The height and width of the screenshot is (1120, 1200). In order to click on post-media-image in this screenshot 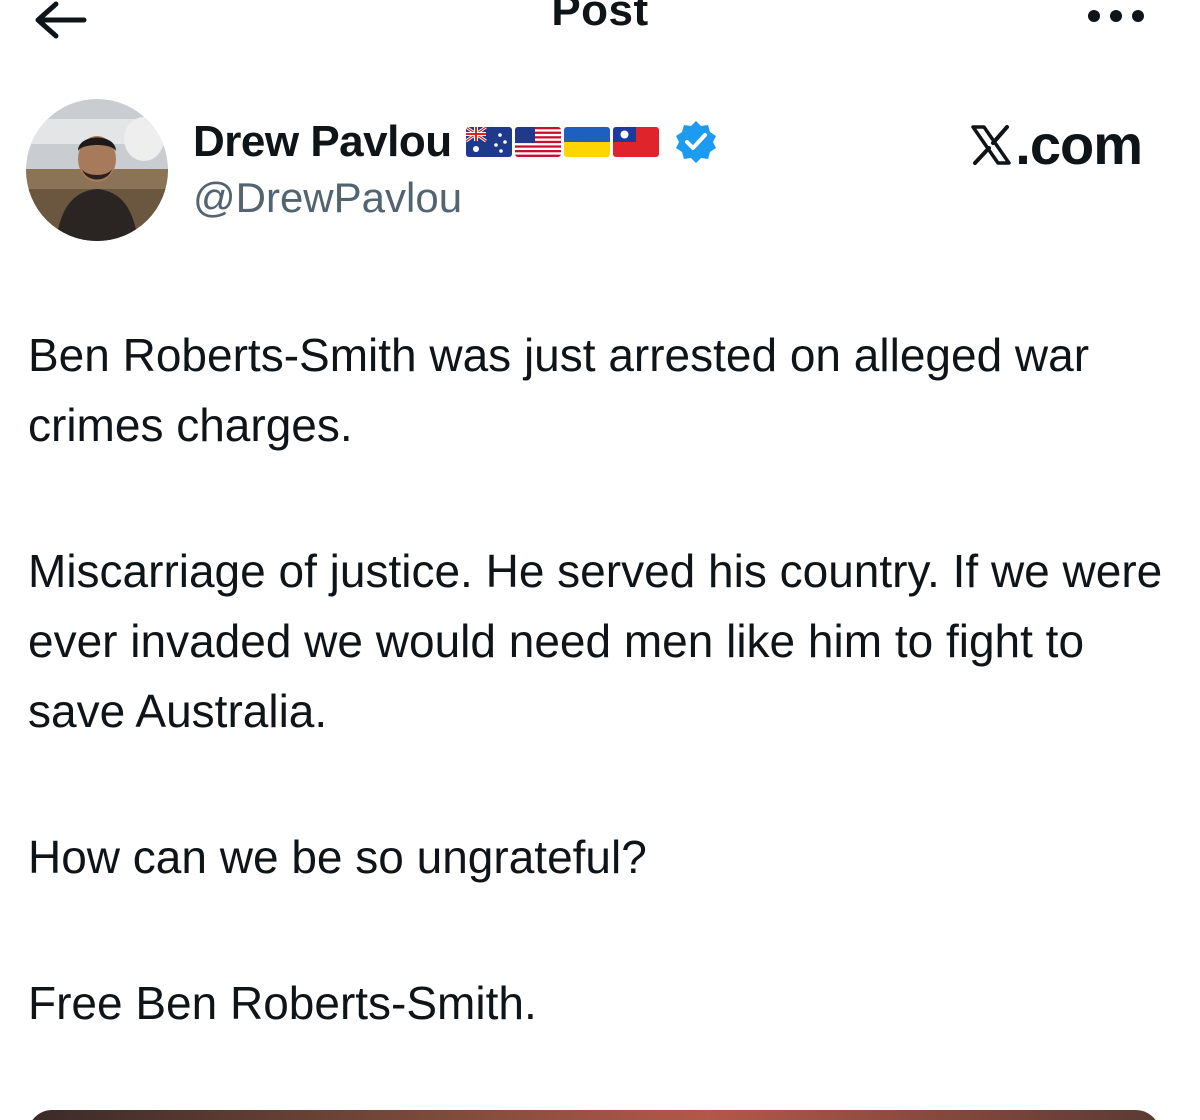, I will do `click(594, 1115)`.